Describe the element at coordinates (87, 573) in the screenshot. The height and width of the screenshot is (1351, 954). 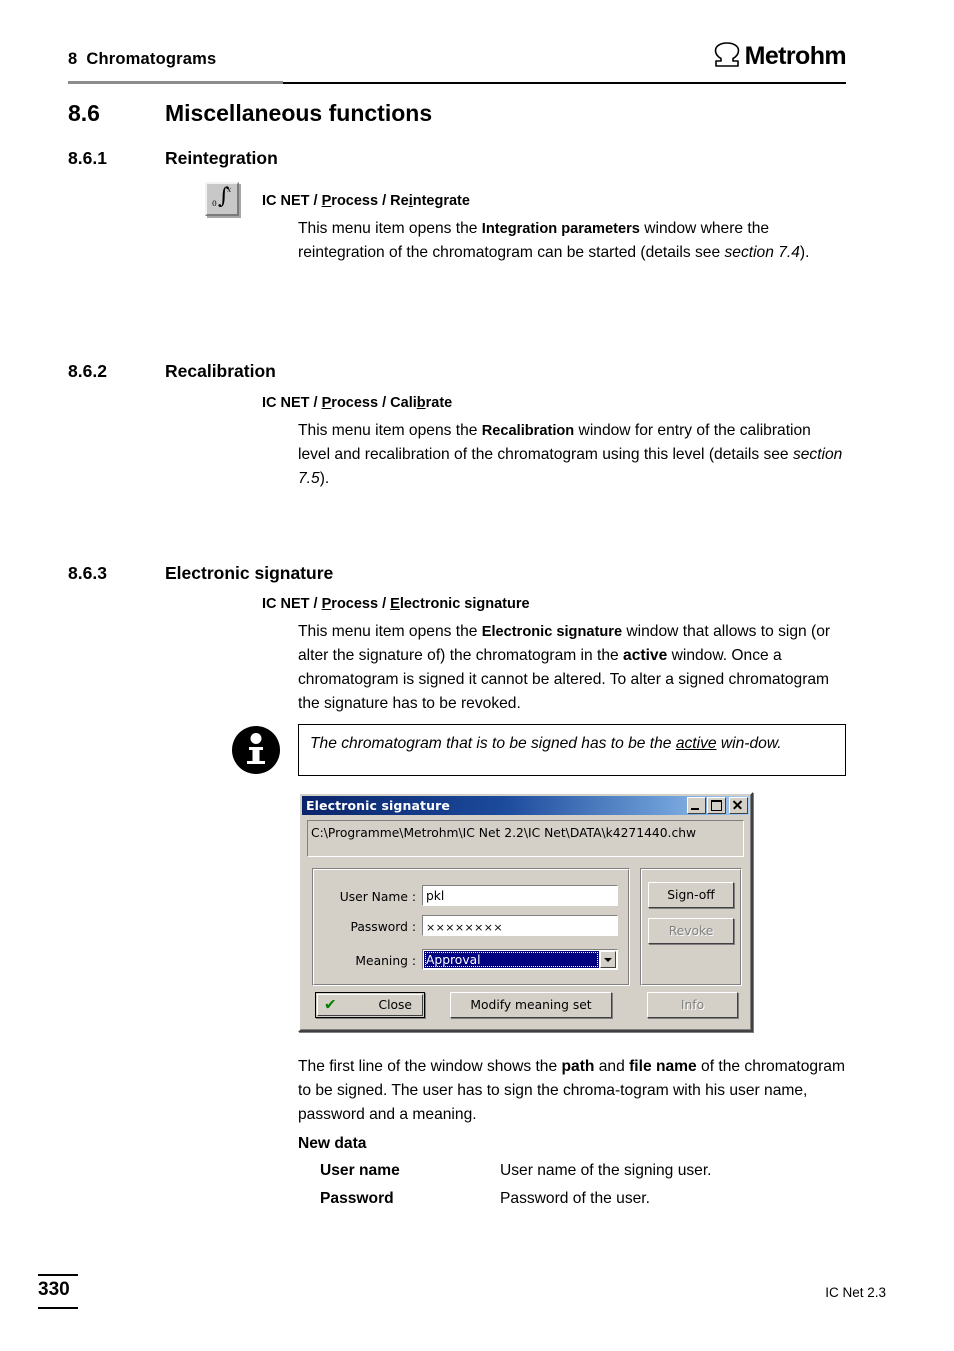
I see `subsection-number: 8.6.3` at that location.